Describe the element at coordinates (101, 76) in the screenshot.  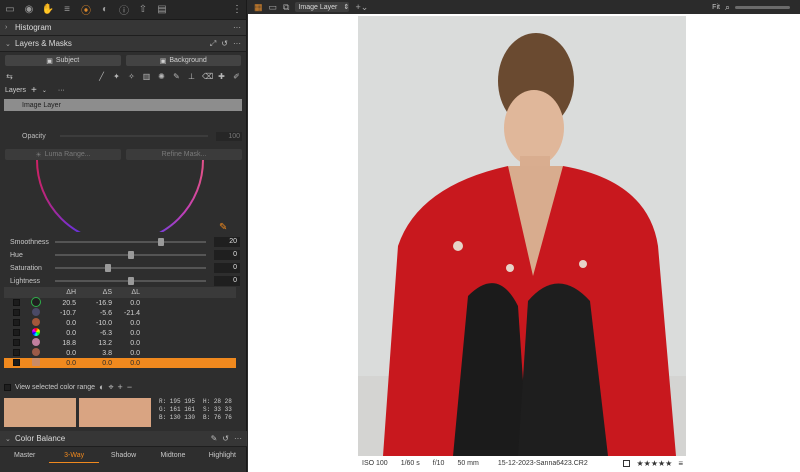
I see `brush-icon: ╱` at that location.